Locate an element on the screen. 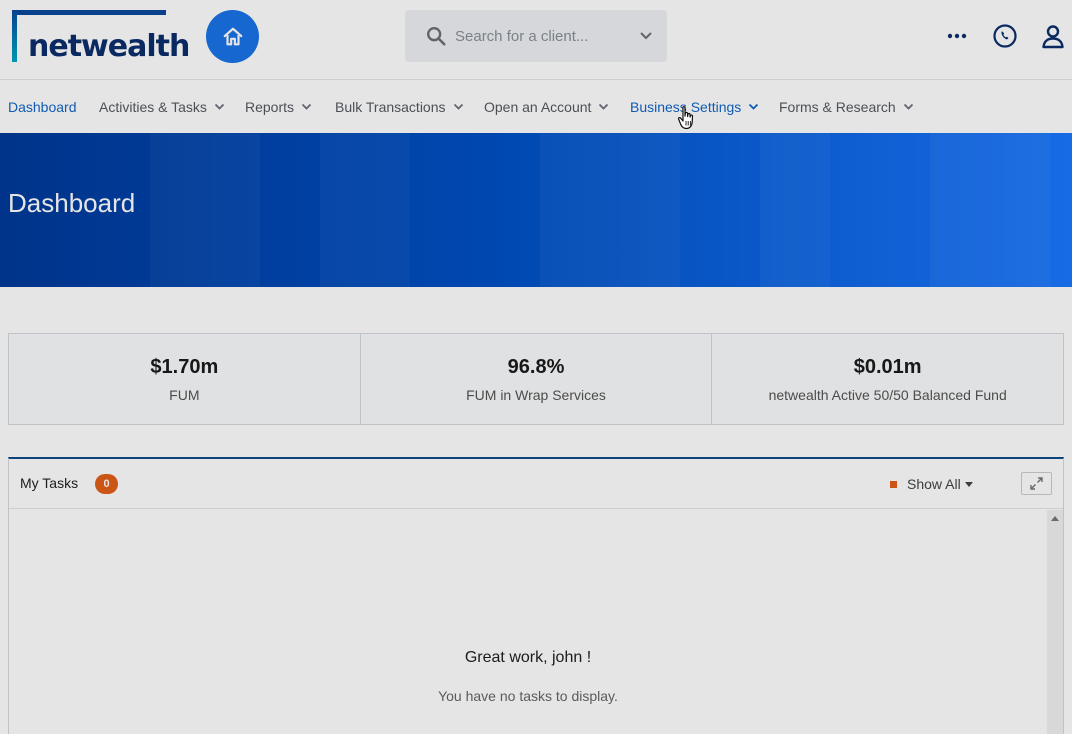 The width and height of the screenshot is (1072, 734). tasks-count-badge: 0 is located at coordinates (106, 484).